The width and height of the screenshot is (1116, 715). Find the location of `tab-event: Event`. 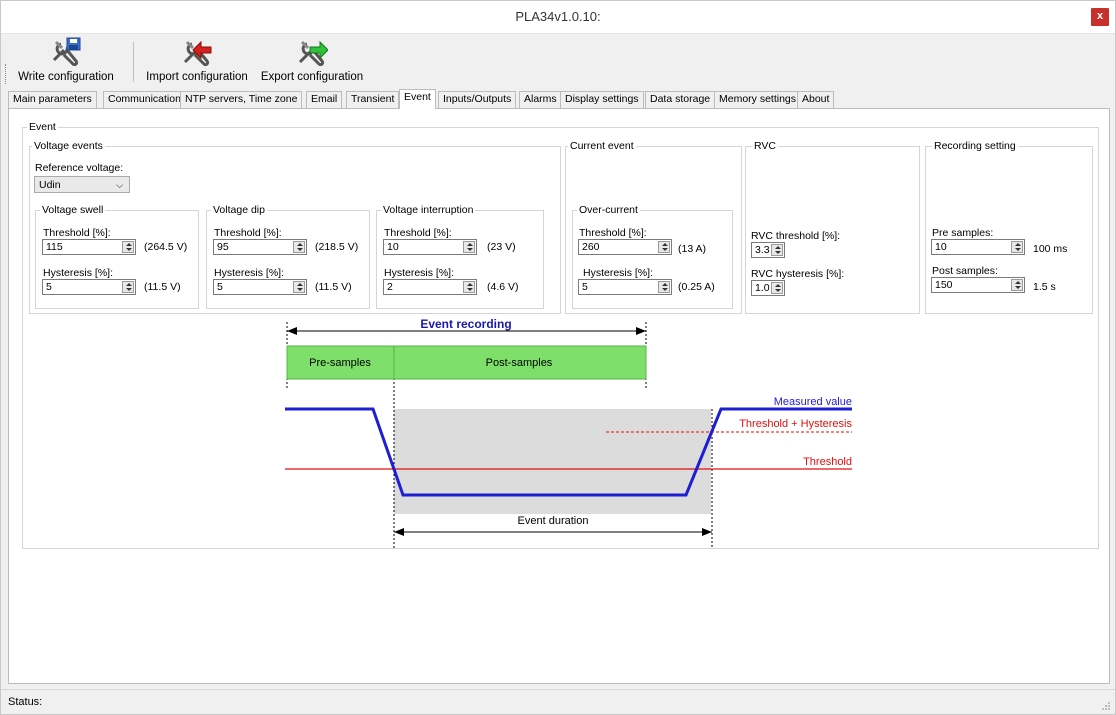

tab-event: Event is located at coordinates (417, 99).